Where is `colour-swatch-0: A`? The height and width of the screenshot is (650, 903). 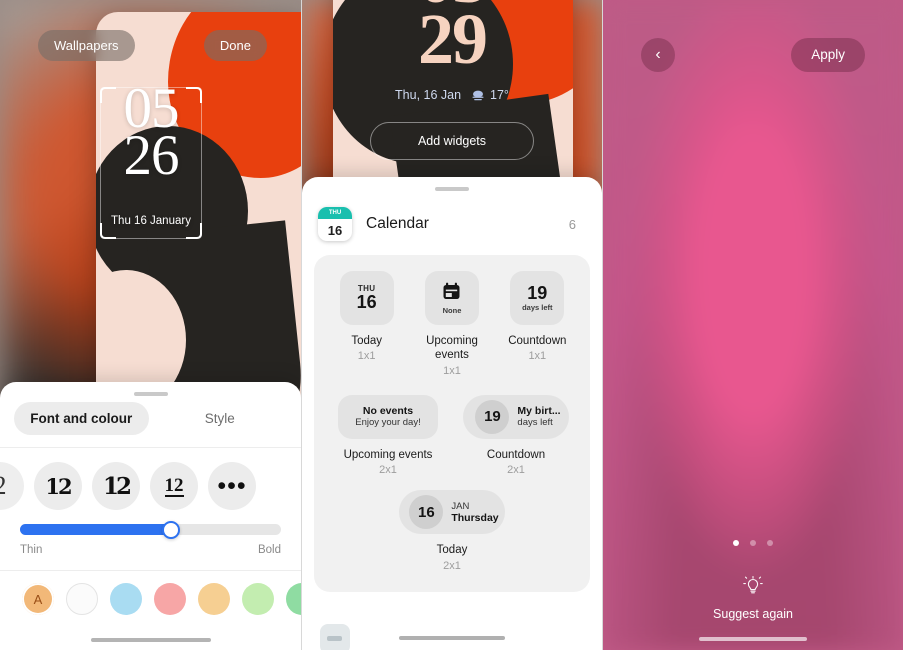
colour-swatch-0: A is located at coordinates (38, 599).